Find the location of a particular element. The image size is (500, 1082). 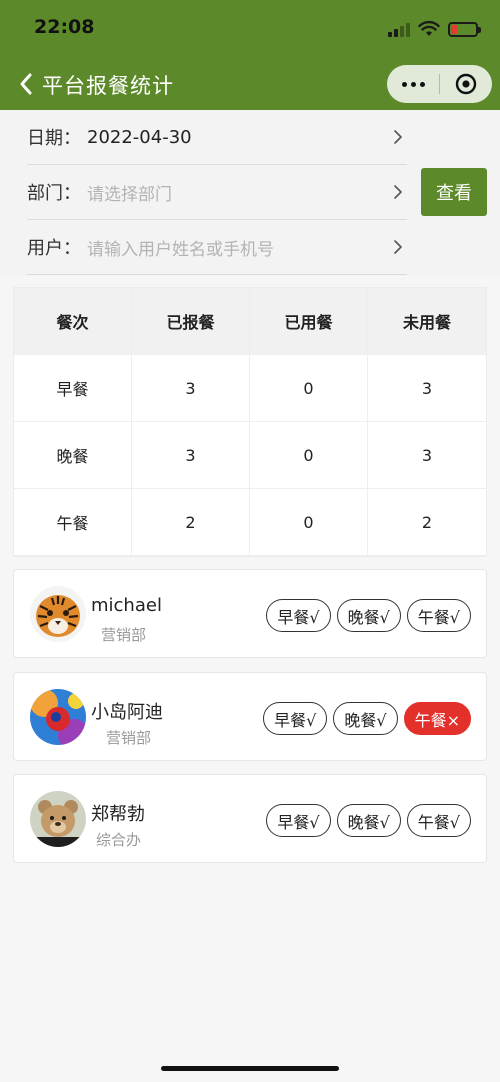

user-search-input: 用户： 请输入用户姓名或手机号 is located at coordinates (217, 247).